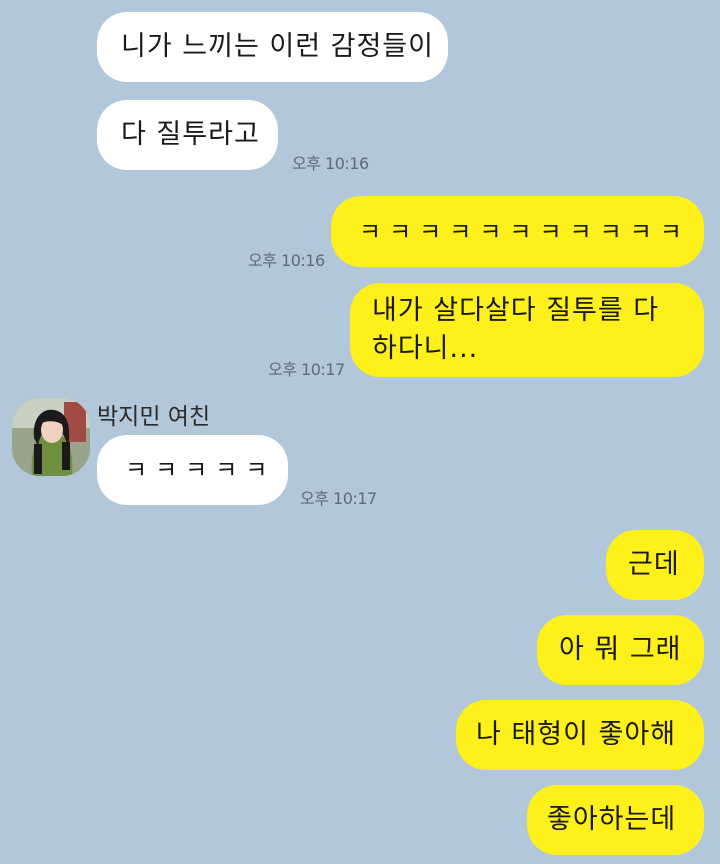 The height and width of the screenshot is (864, 720). Describe the element at coordinates (200, 470) in the screenshot. I see `message-text: ㅋㅋㅋㅋㅋ` at that location.